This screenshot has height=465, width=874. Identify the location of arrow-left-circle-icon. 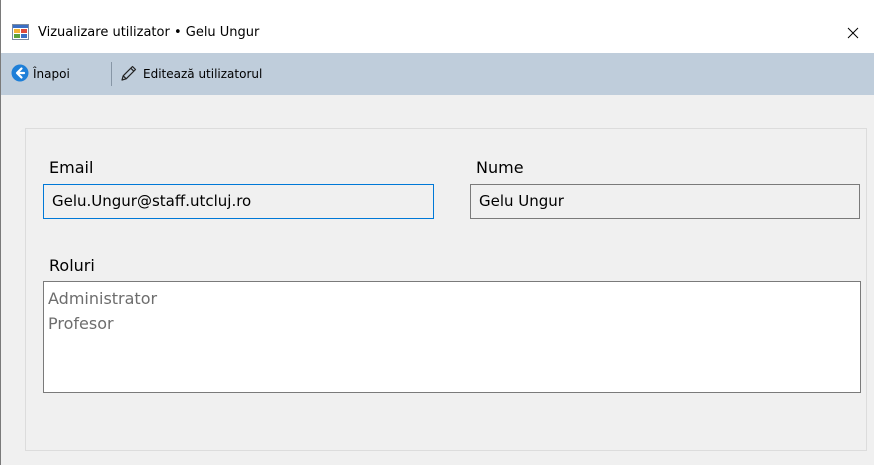
(20, 74).